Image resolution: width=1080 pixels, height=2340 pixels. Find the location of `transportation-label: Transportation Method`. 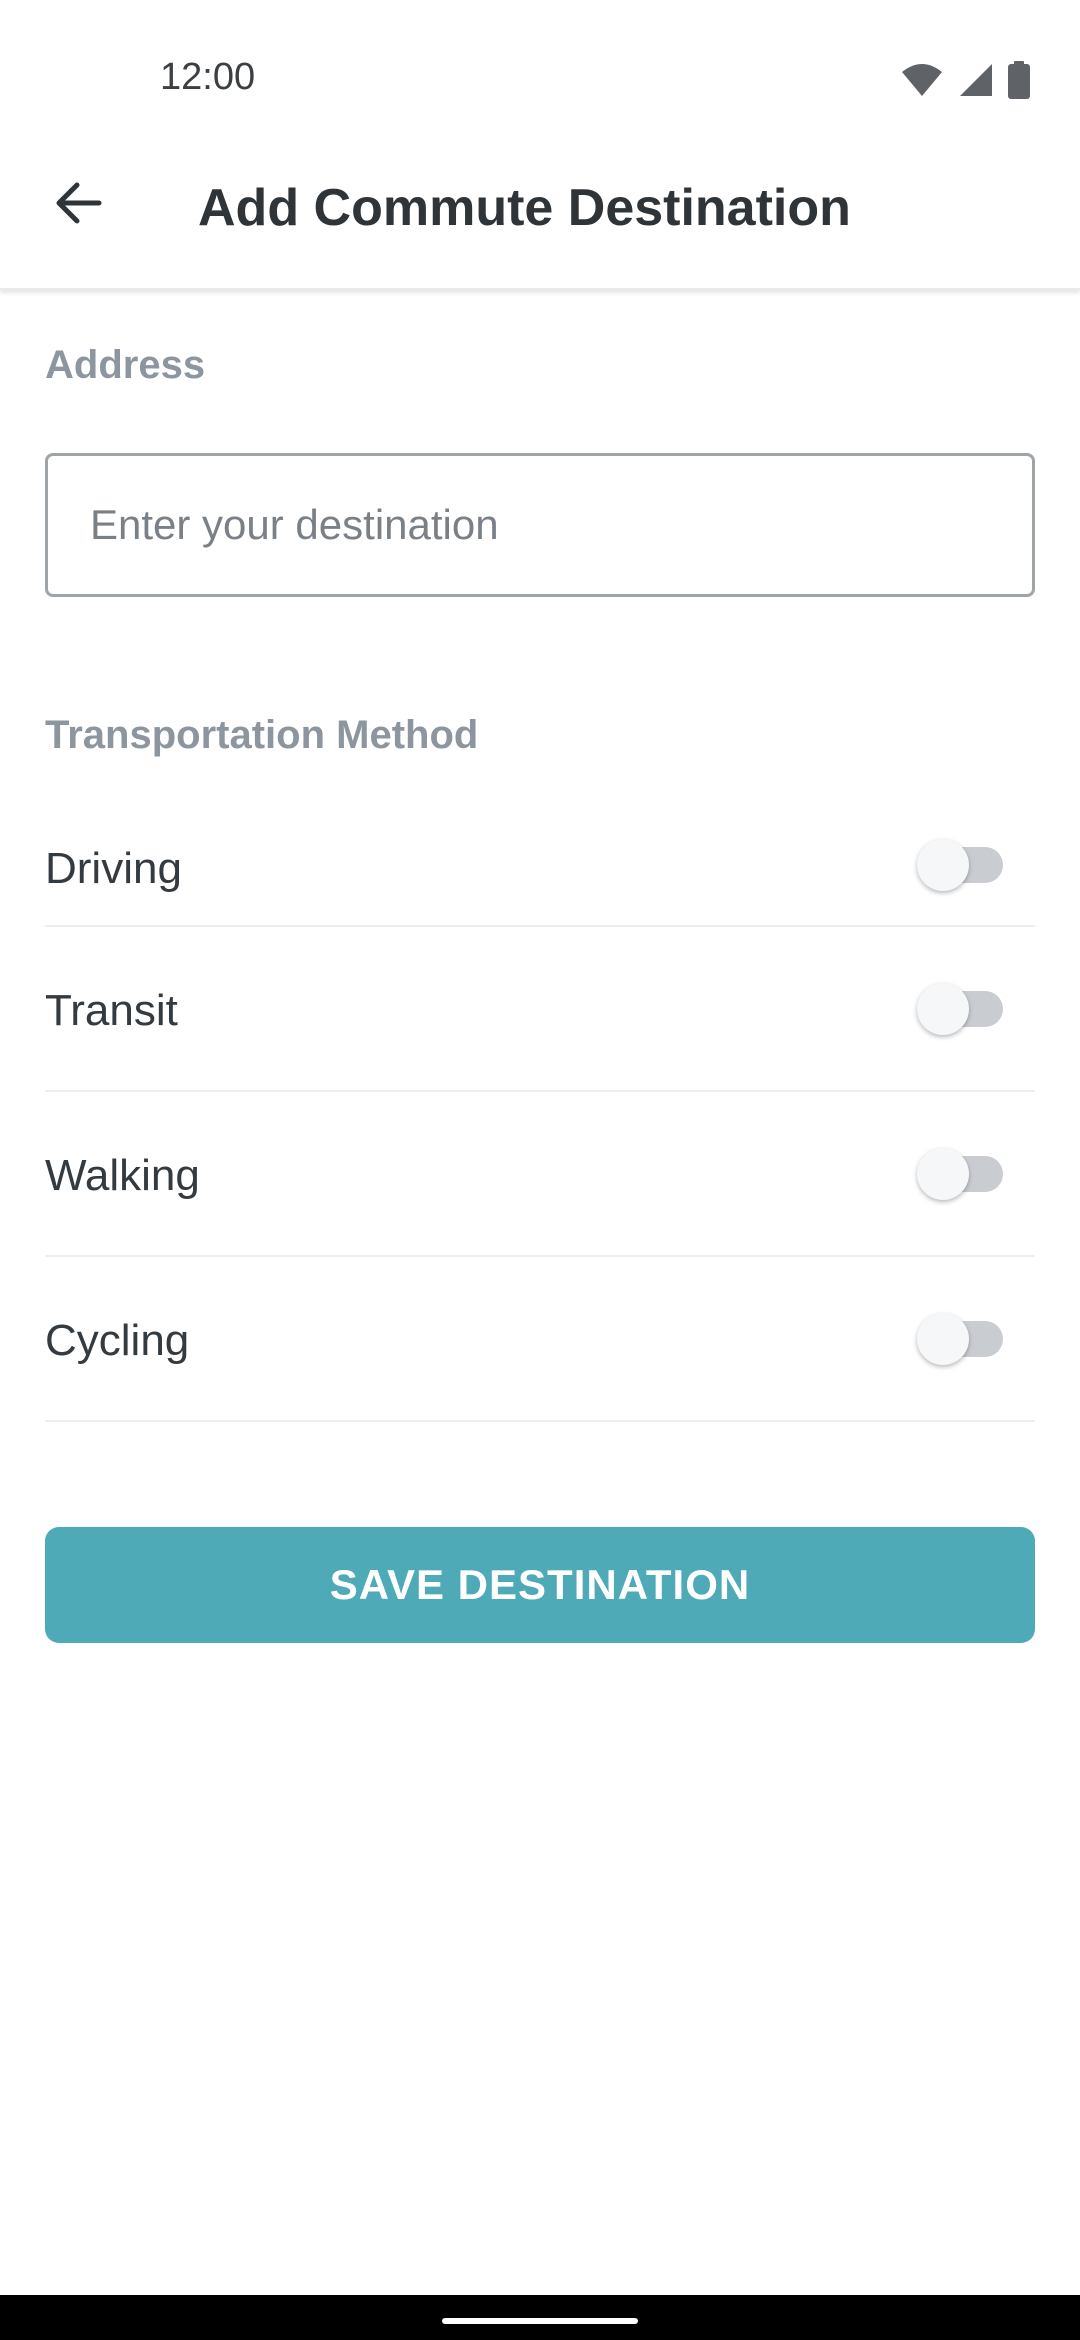

transportation-label: Transportation Method is located at coordinates (262, 735).